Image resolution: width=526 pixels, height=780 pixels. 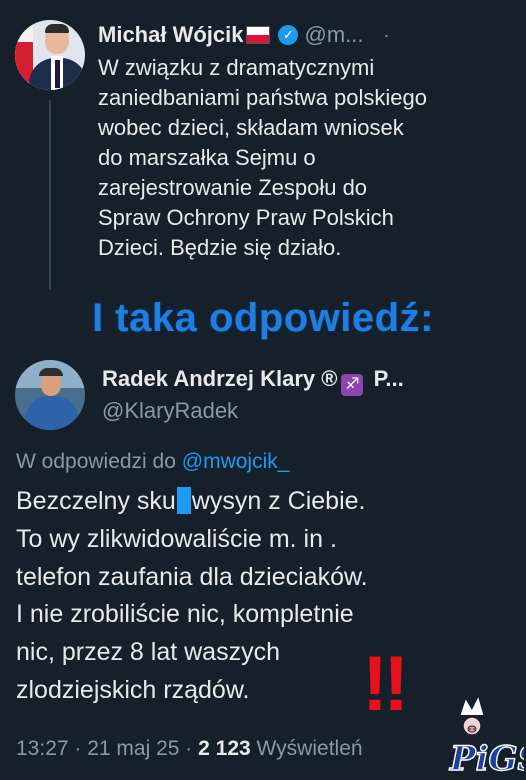 I want to click on reply-line: telefon zaufania dla dzieciaków., so click(x=192, y=576).